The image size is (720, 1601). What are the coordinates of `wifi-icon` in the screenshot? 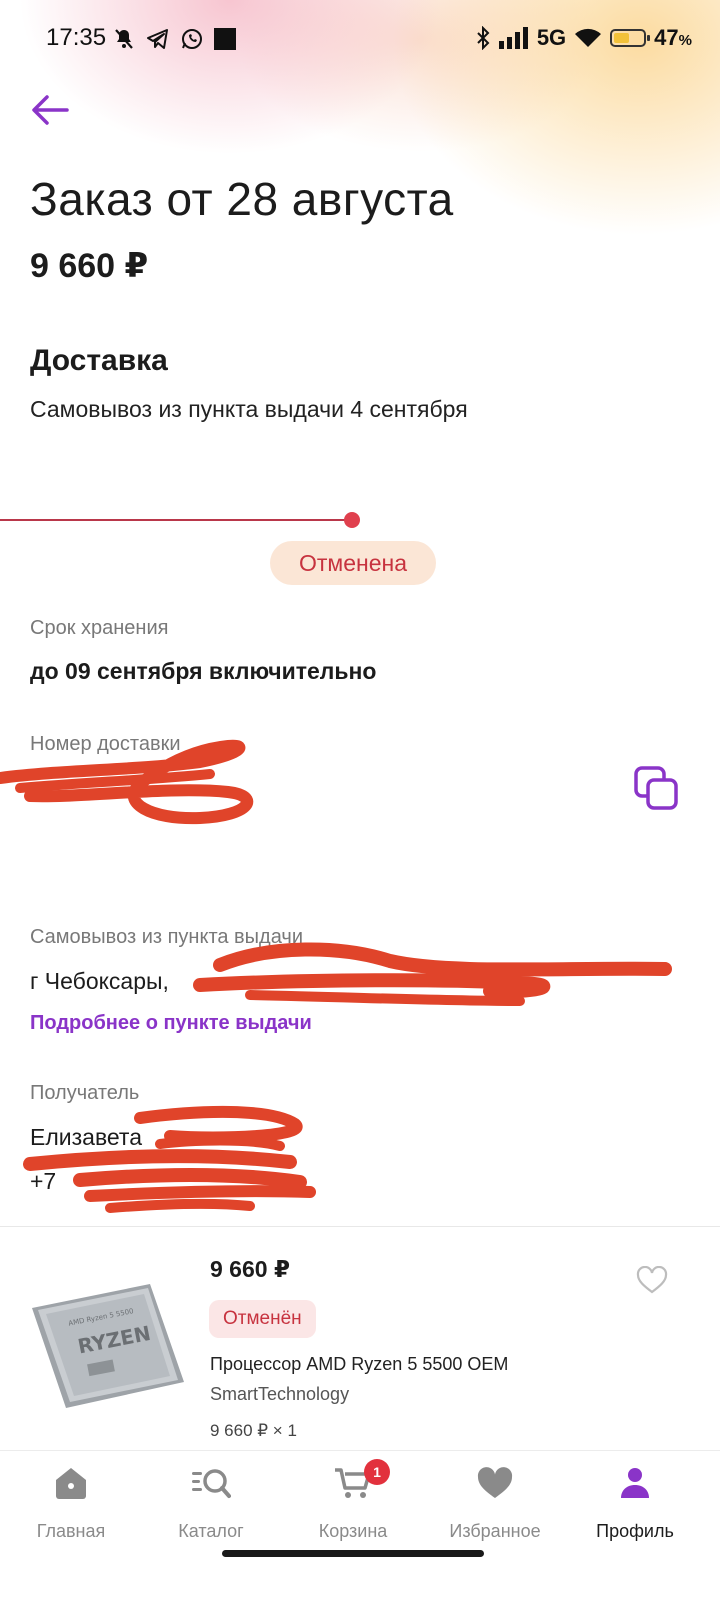 It's located at (588, 37).